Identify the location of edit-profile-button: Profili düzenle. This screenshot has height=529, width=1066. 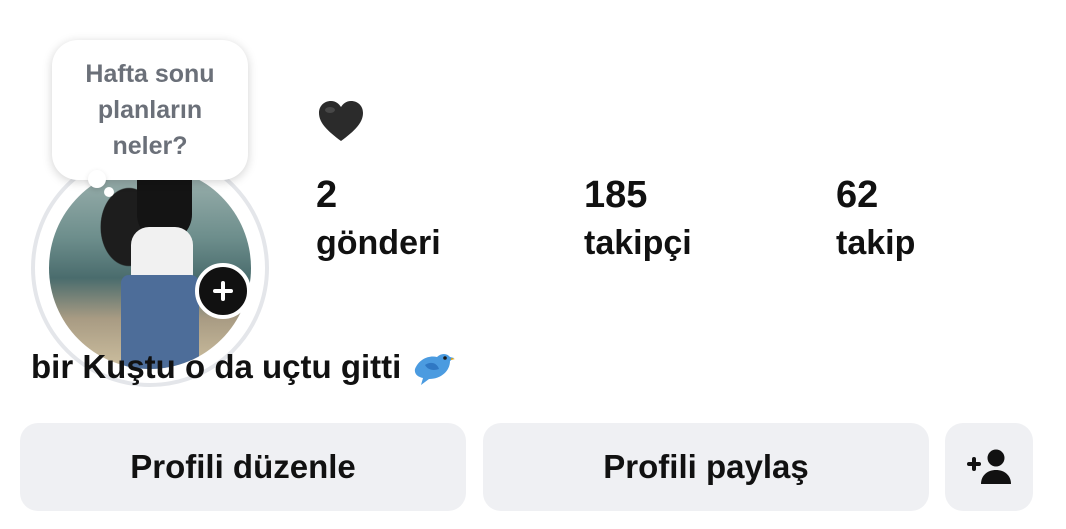
(243, 467).